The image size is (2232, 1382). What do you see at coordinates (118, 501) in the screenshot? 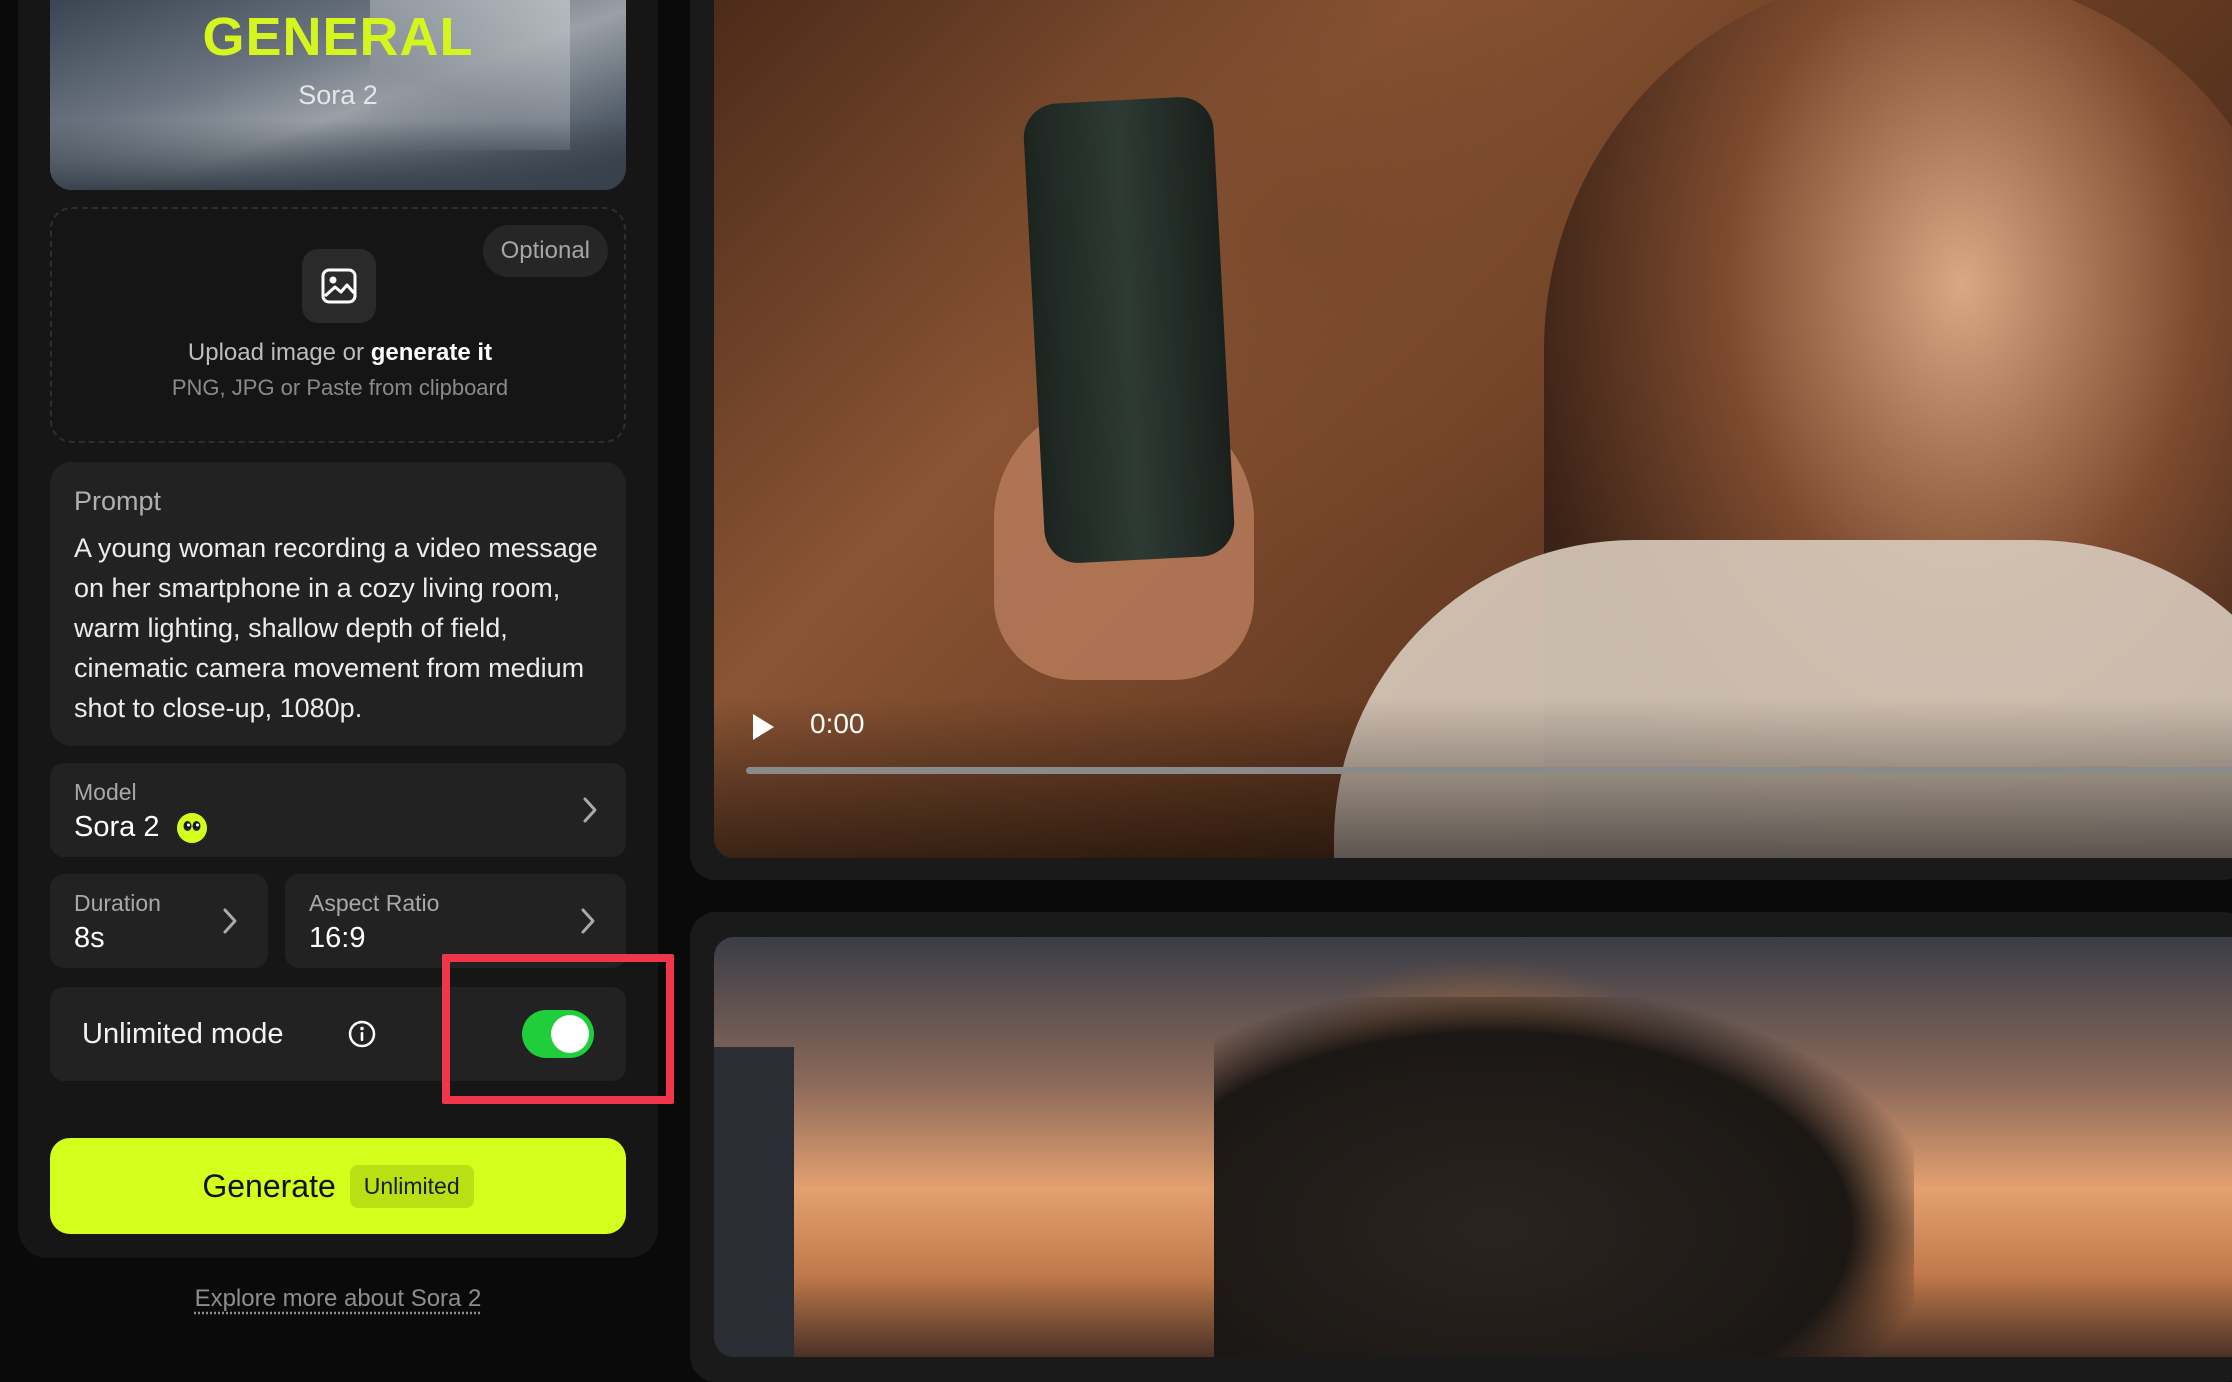
I see `prompt-label: Prompt` at bounding box center [118, 501].